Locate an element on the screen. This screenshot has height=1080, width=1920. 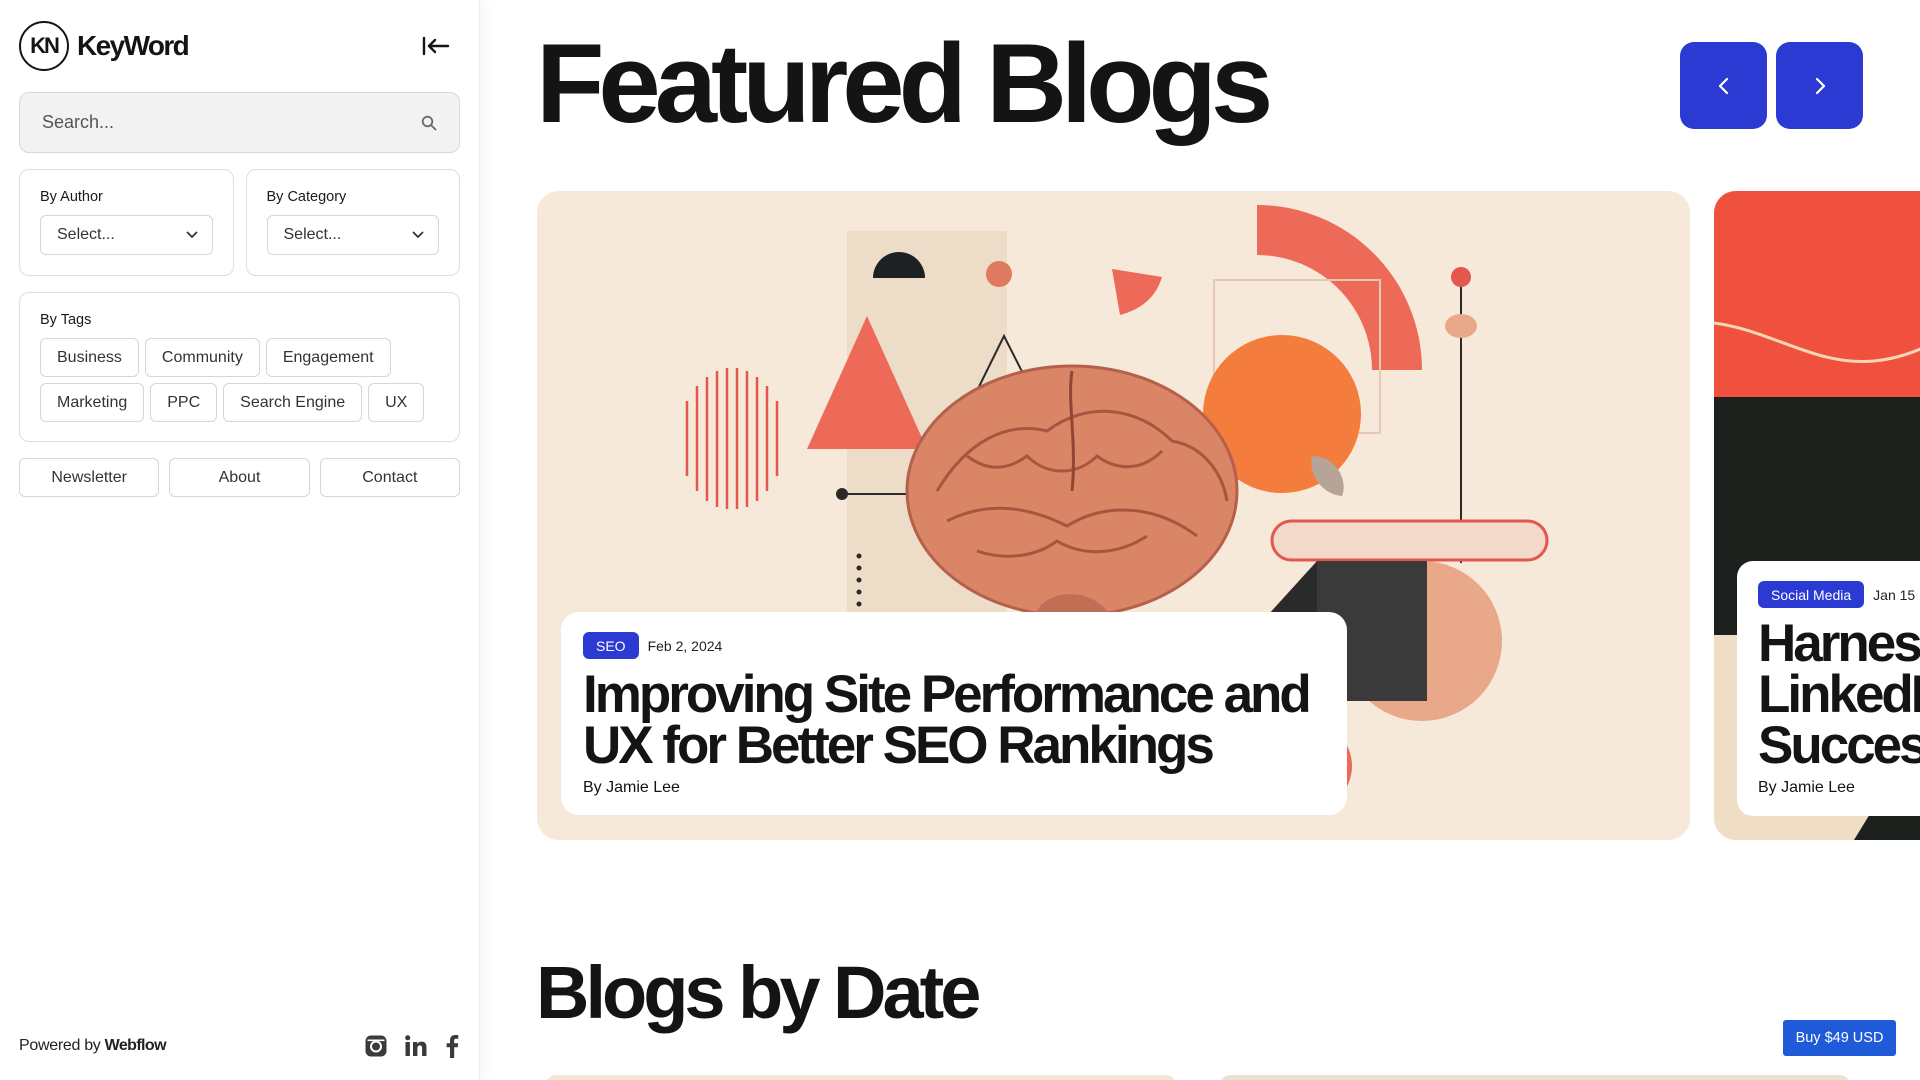
slider-prev-button is located at coordinates (1723, 85).